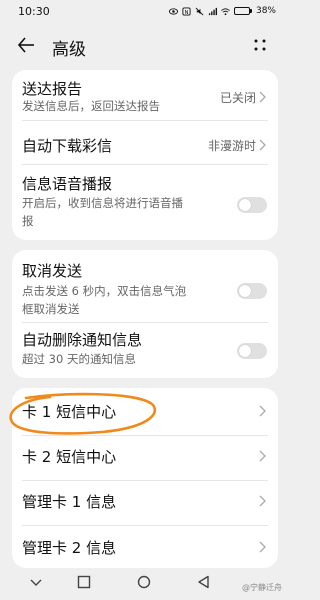 The height and width of the screenshot is (600, 320). I want to click on page-title: 高级, so click(69, 50).